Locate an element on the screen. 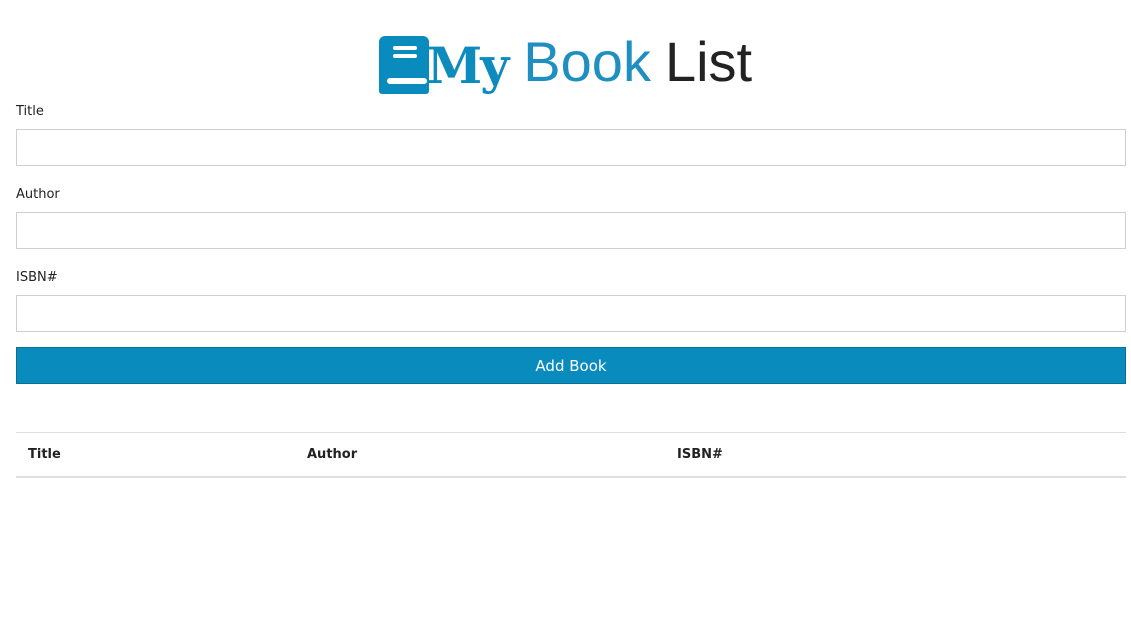 The height and width of the screenshot is (643, 1131). title-label: Title is located at coordinates (30, 111).